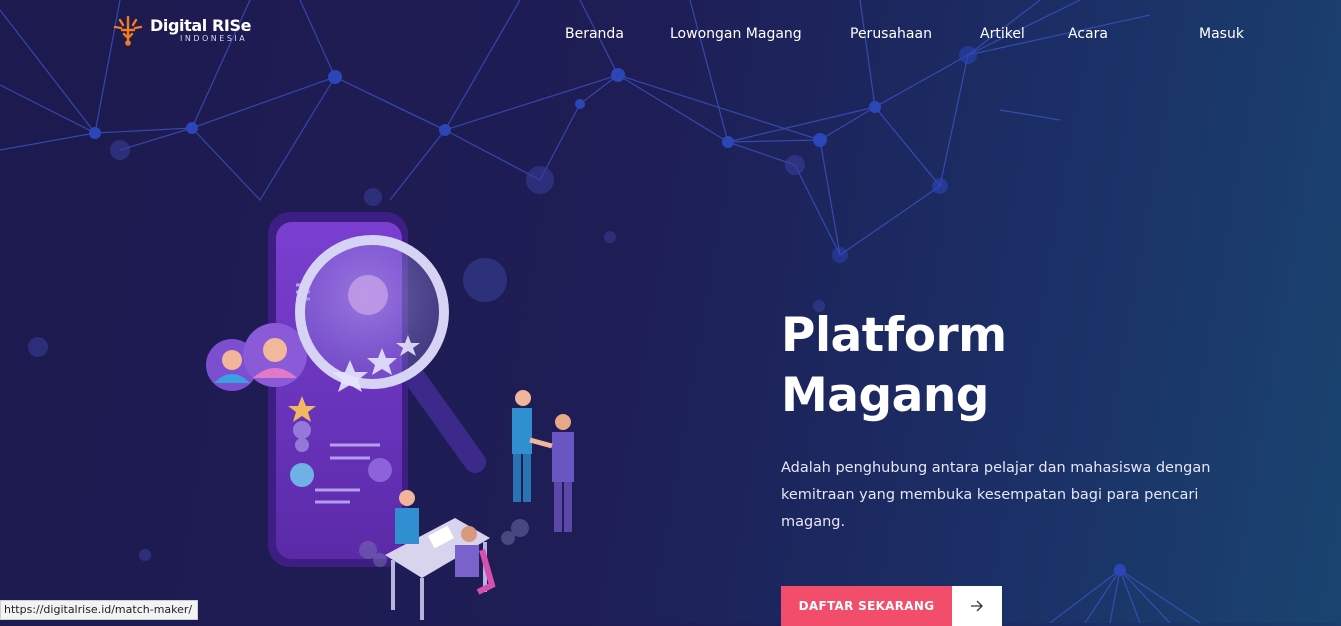 The image size is (1341, 626). I want to click on register-now-label: DAFTAR SEKARANG, so click(866, 606).